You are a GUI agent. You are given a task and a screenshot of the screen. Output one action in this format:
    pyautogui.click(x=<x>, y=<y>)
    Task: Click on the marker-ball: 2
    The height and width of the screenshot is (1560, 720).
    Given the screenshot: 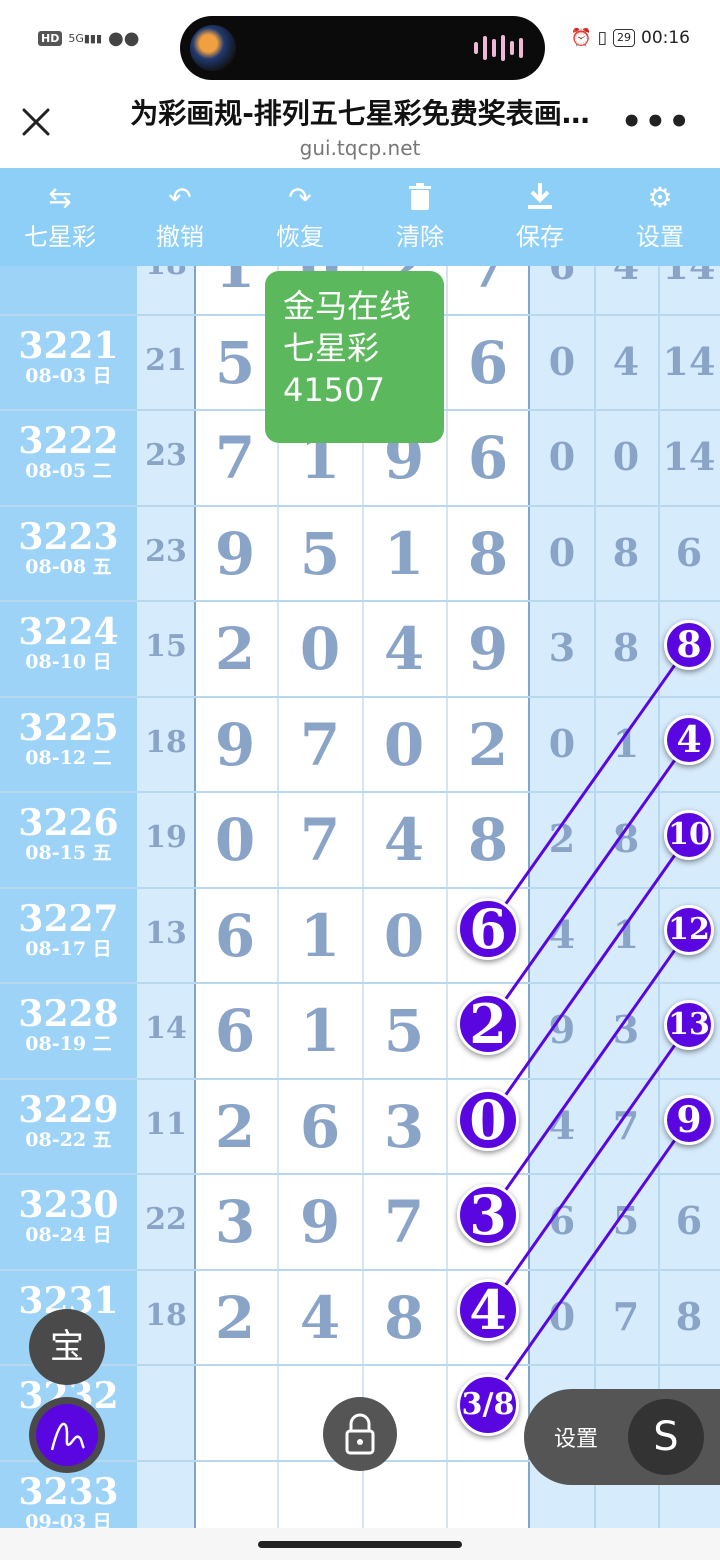 What is the action you would take?
    pyautogui.click(x=488, y=1024)
    